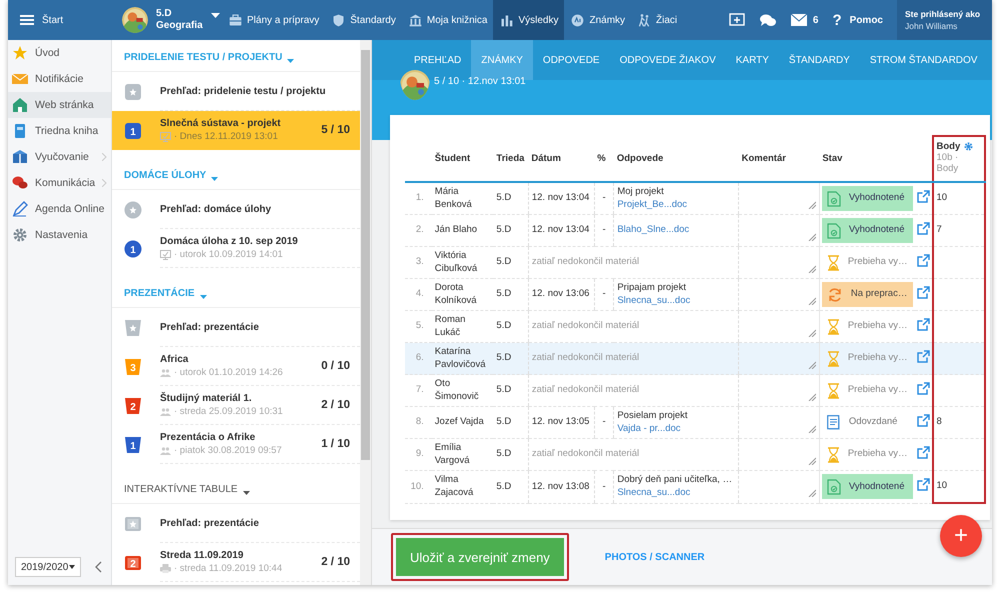  Describe the element at coordinates (236, 130) in the screenshot. I see `task-item: 1 Slnečná sústava - projekt · Dnes 12.11.2019 13:01 5 / 10` at that location.